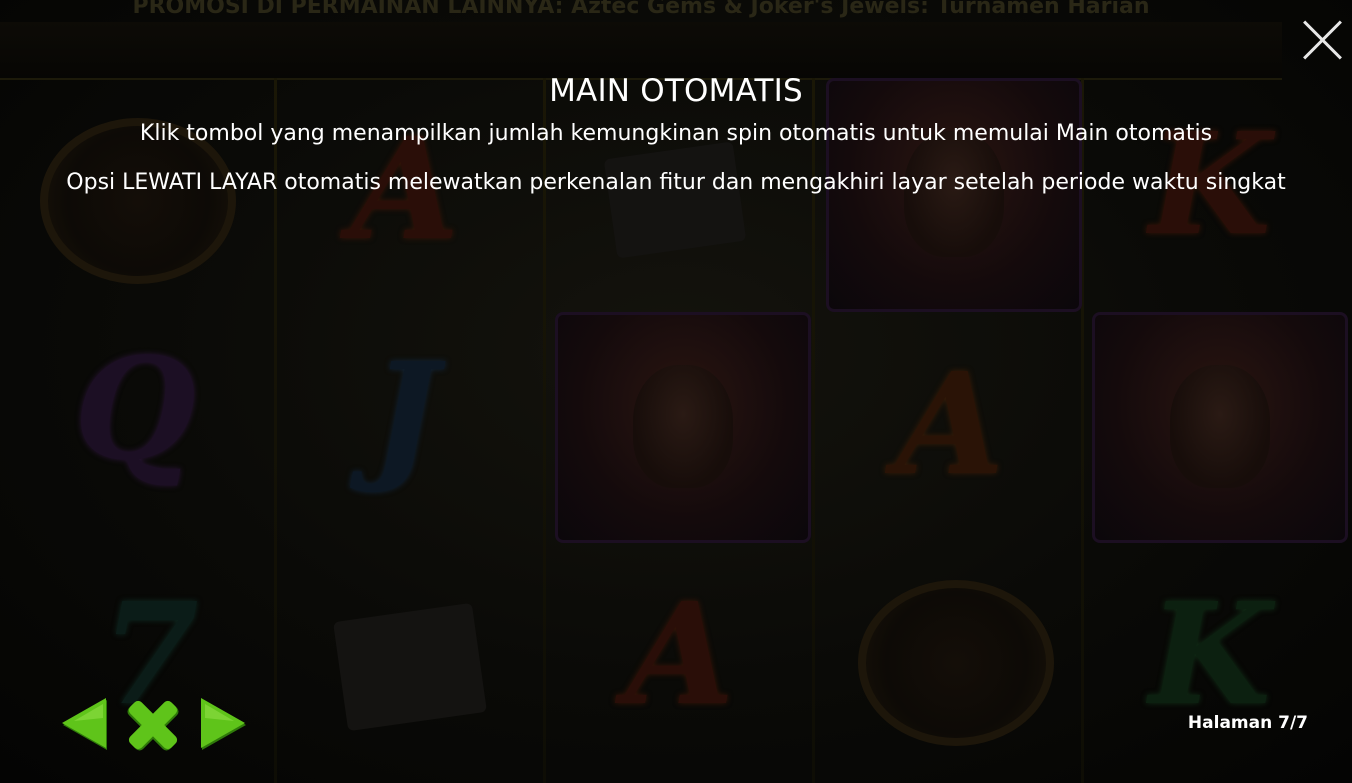  What do you see at coordinates (405, 415) in the screenshot?
I see `symbol-j: J` at bounding box center [405, 415].